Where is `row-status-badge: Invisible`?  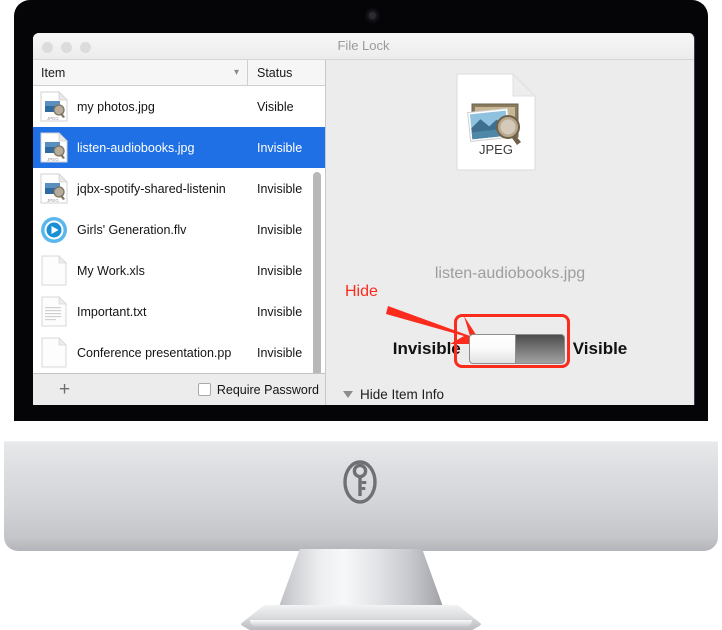
row-status-badge: Invisible is located at coordinates (280, 147).